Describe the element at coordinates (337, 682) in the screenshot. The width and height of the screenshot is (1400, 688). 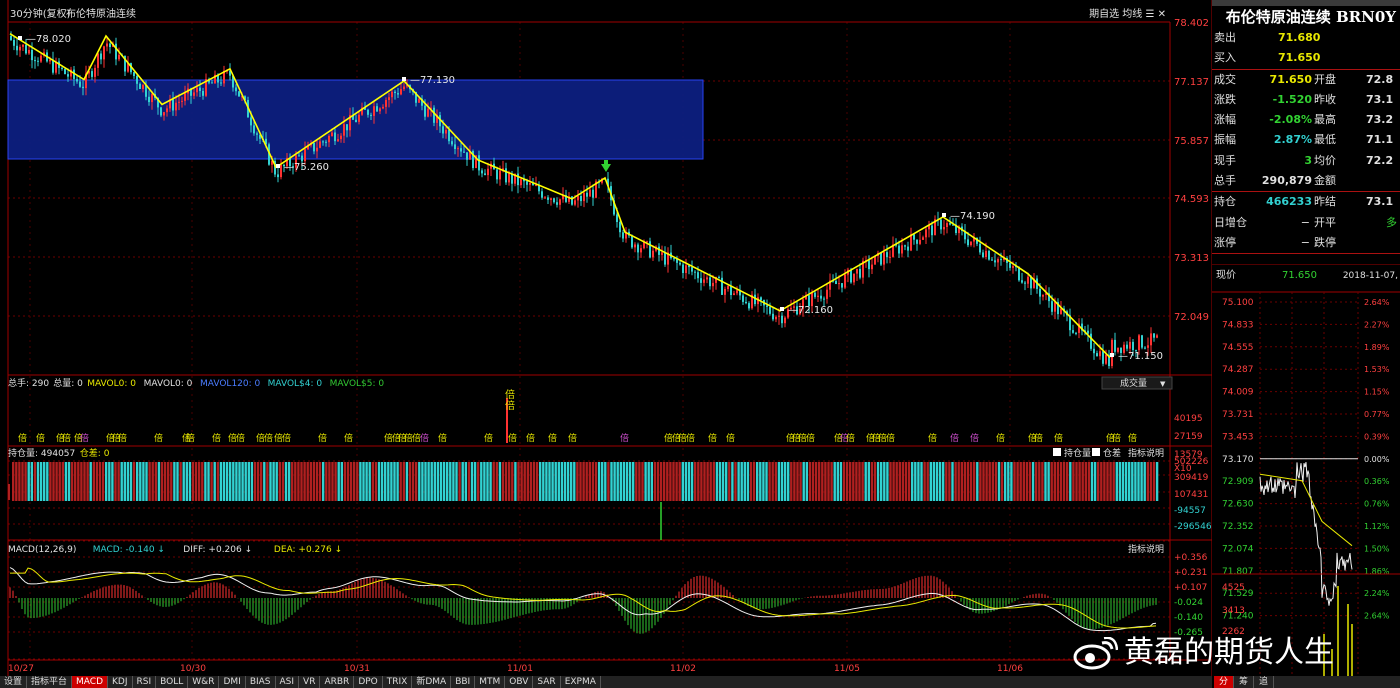
I see `indicator-tab: ARBR` at that location.